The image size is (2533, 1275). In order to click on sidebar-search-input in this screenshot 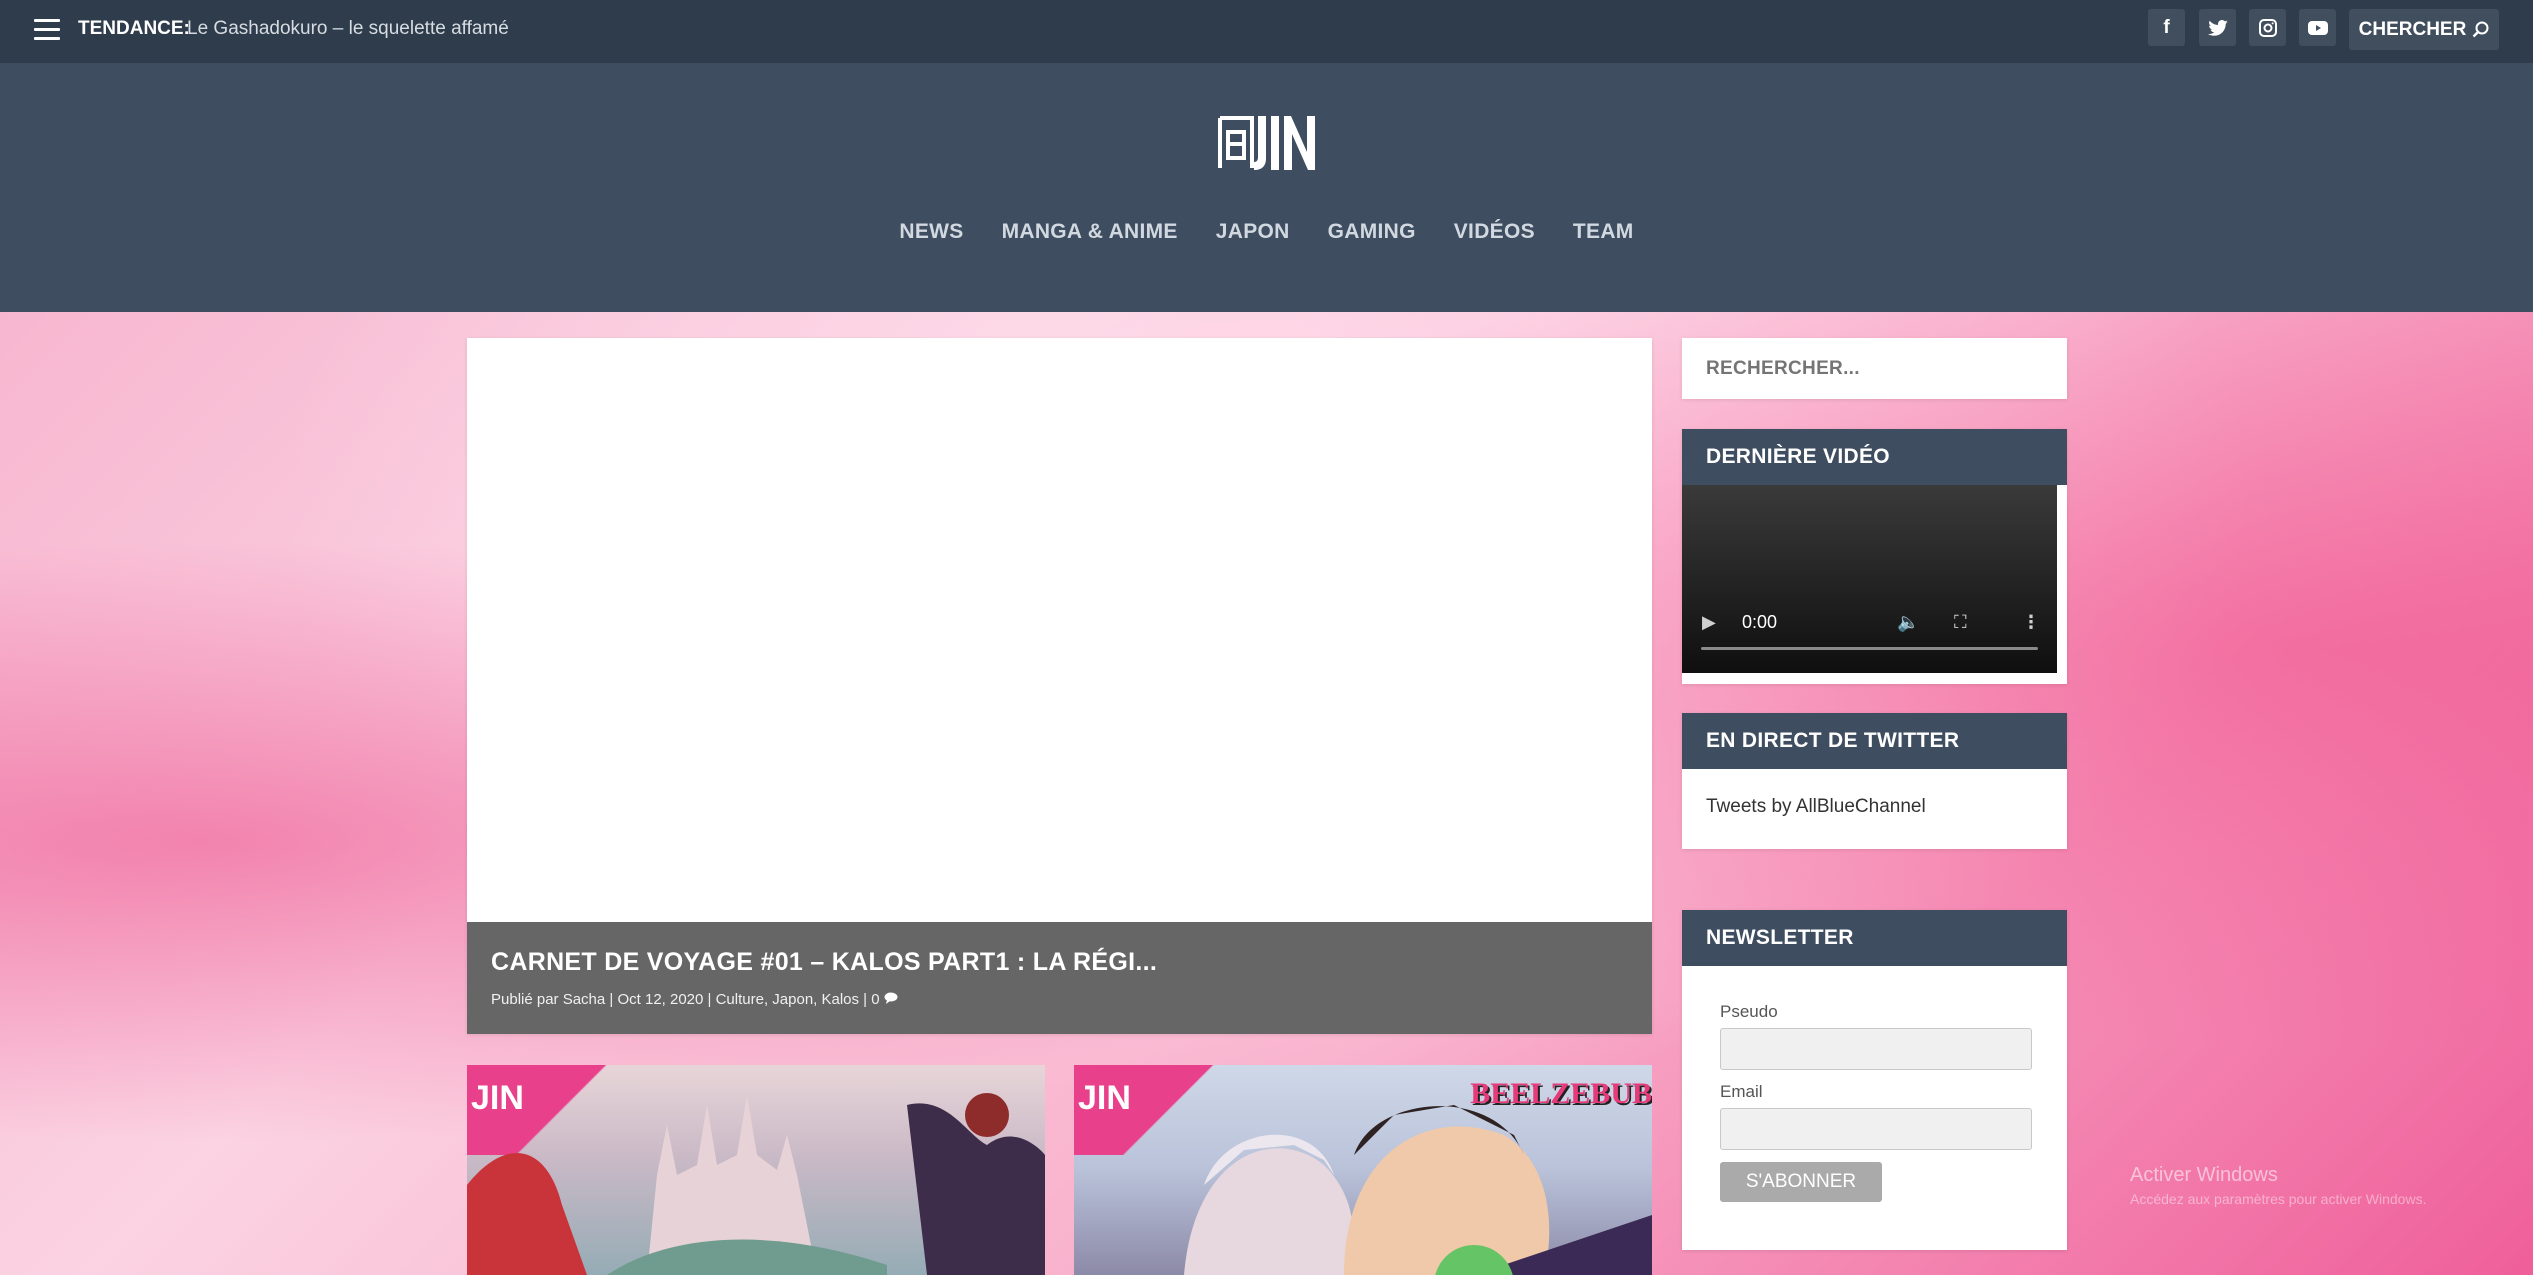, I will do `click(1874, 368)`.